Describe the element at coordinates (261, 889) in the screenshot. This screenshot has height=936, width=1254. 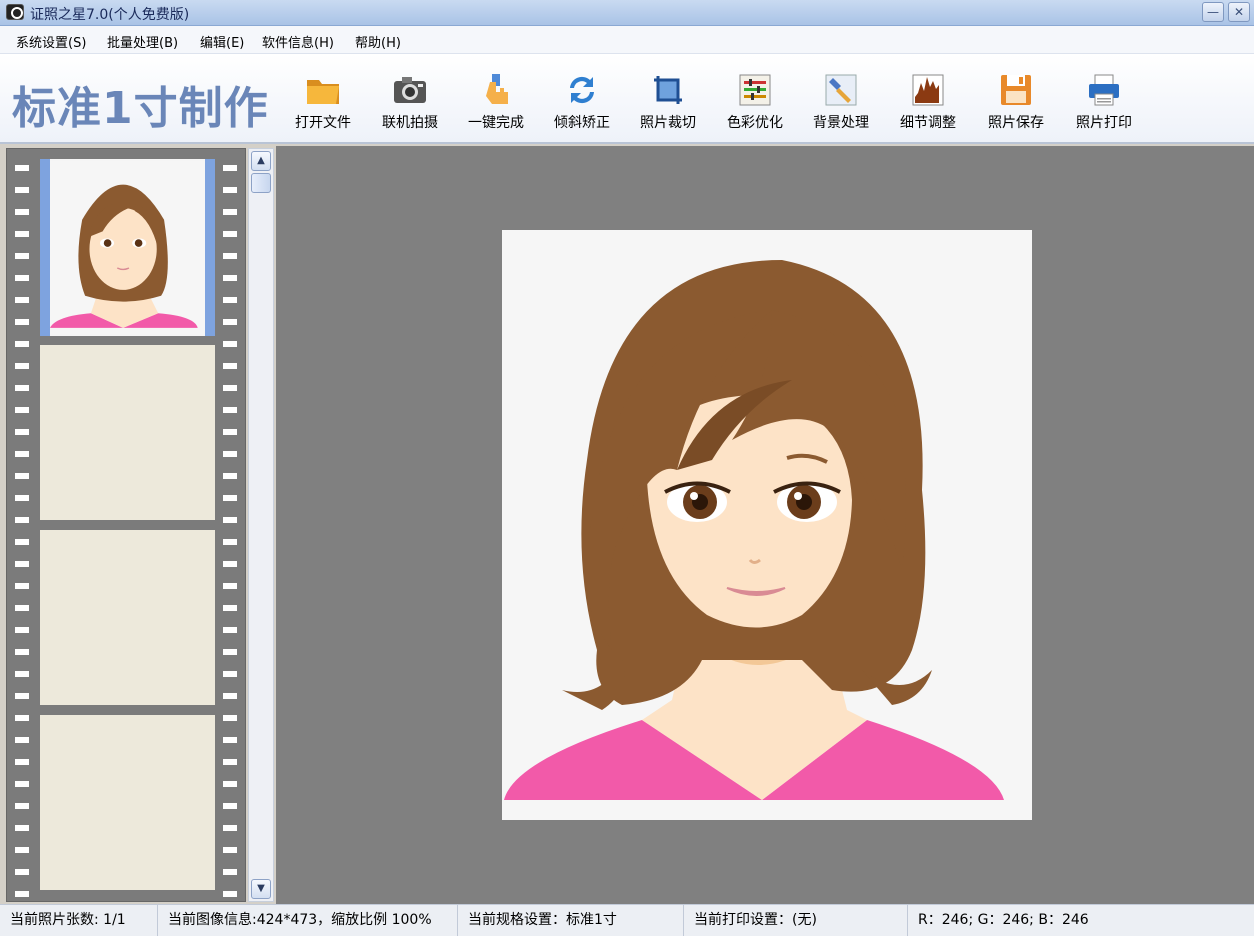
I see `scroll-down-button: ▼` at that location.